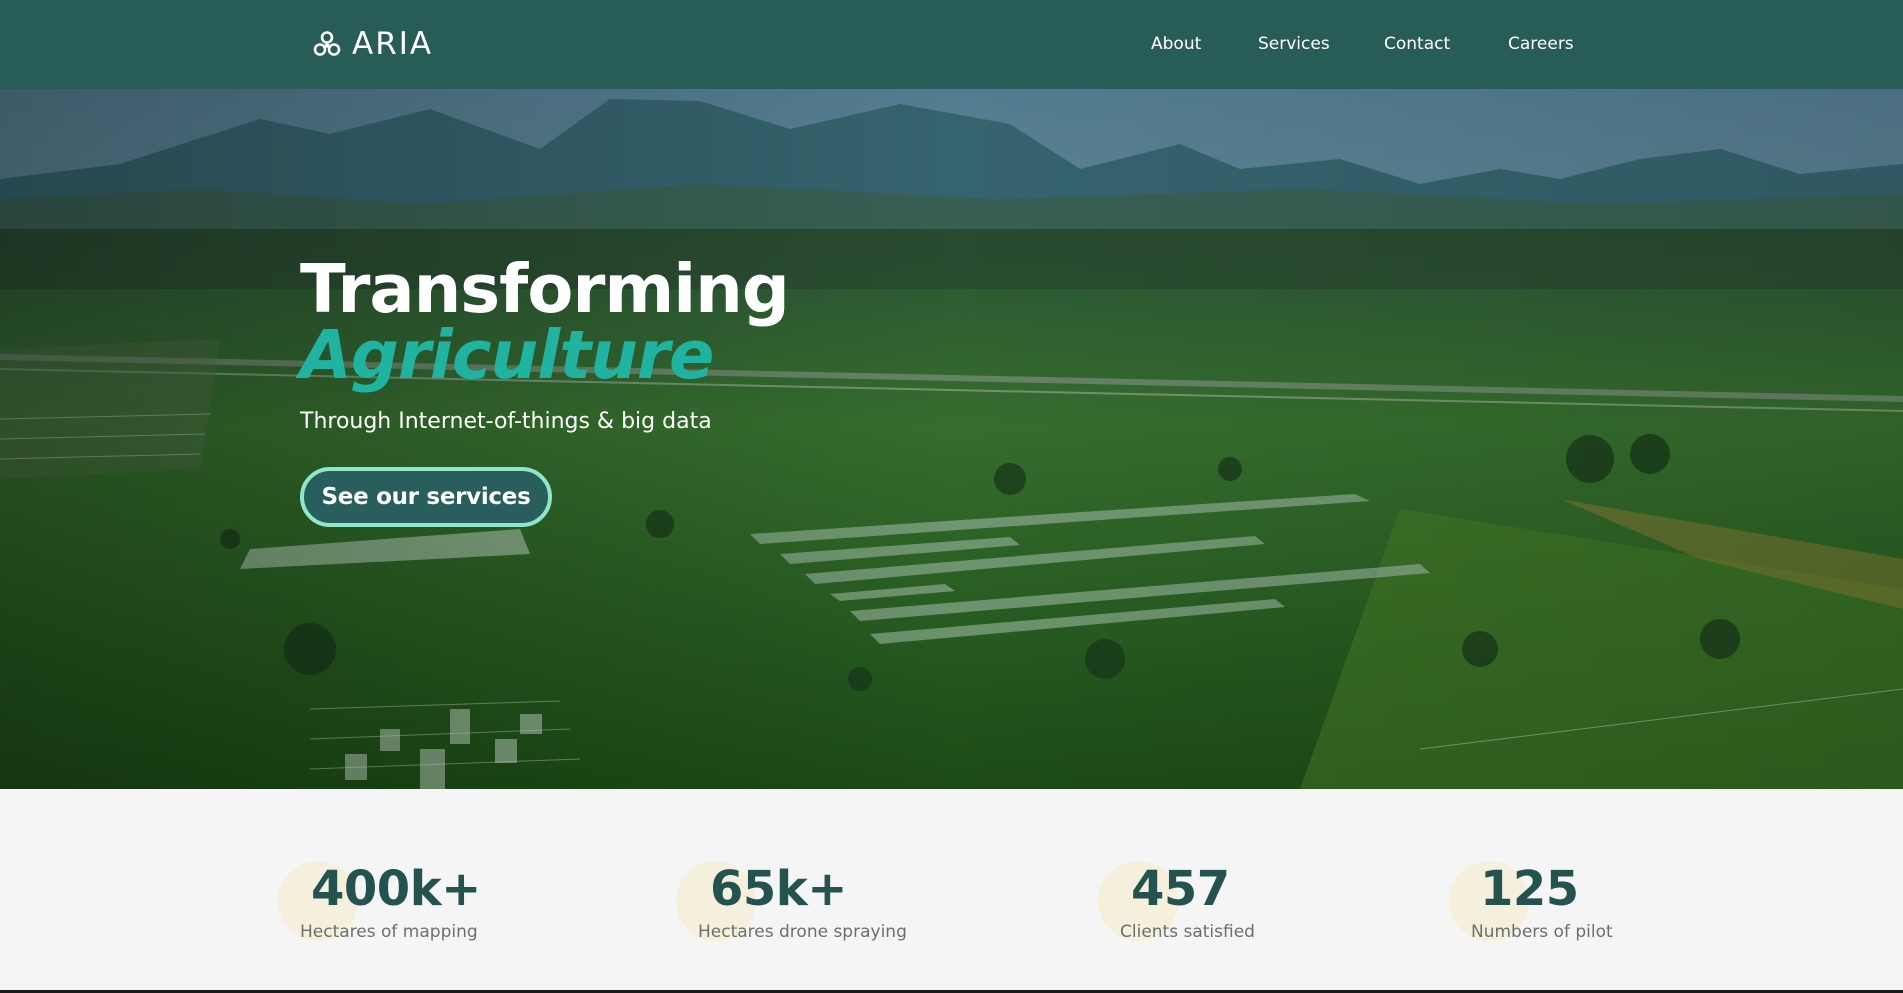 The image size is (1903, 993). Describe the element at coordinates (1417, 44) in the screenshot. I see `nav-link-contact: Contact` at that location.